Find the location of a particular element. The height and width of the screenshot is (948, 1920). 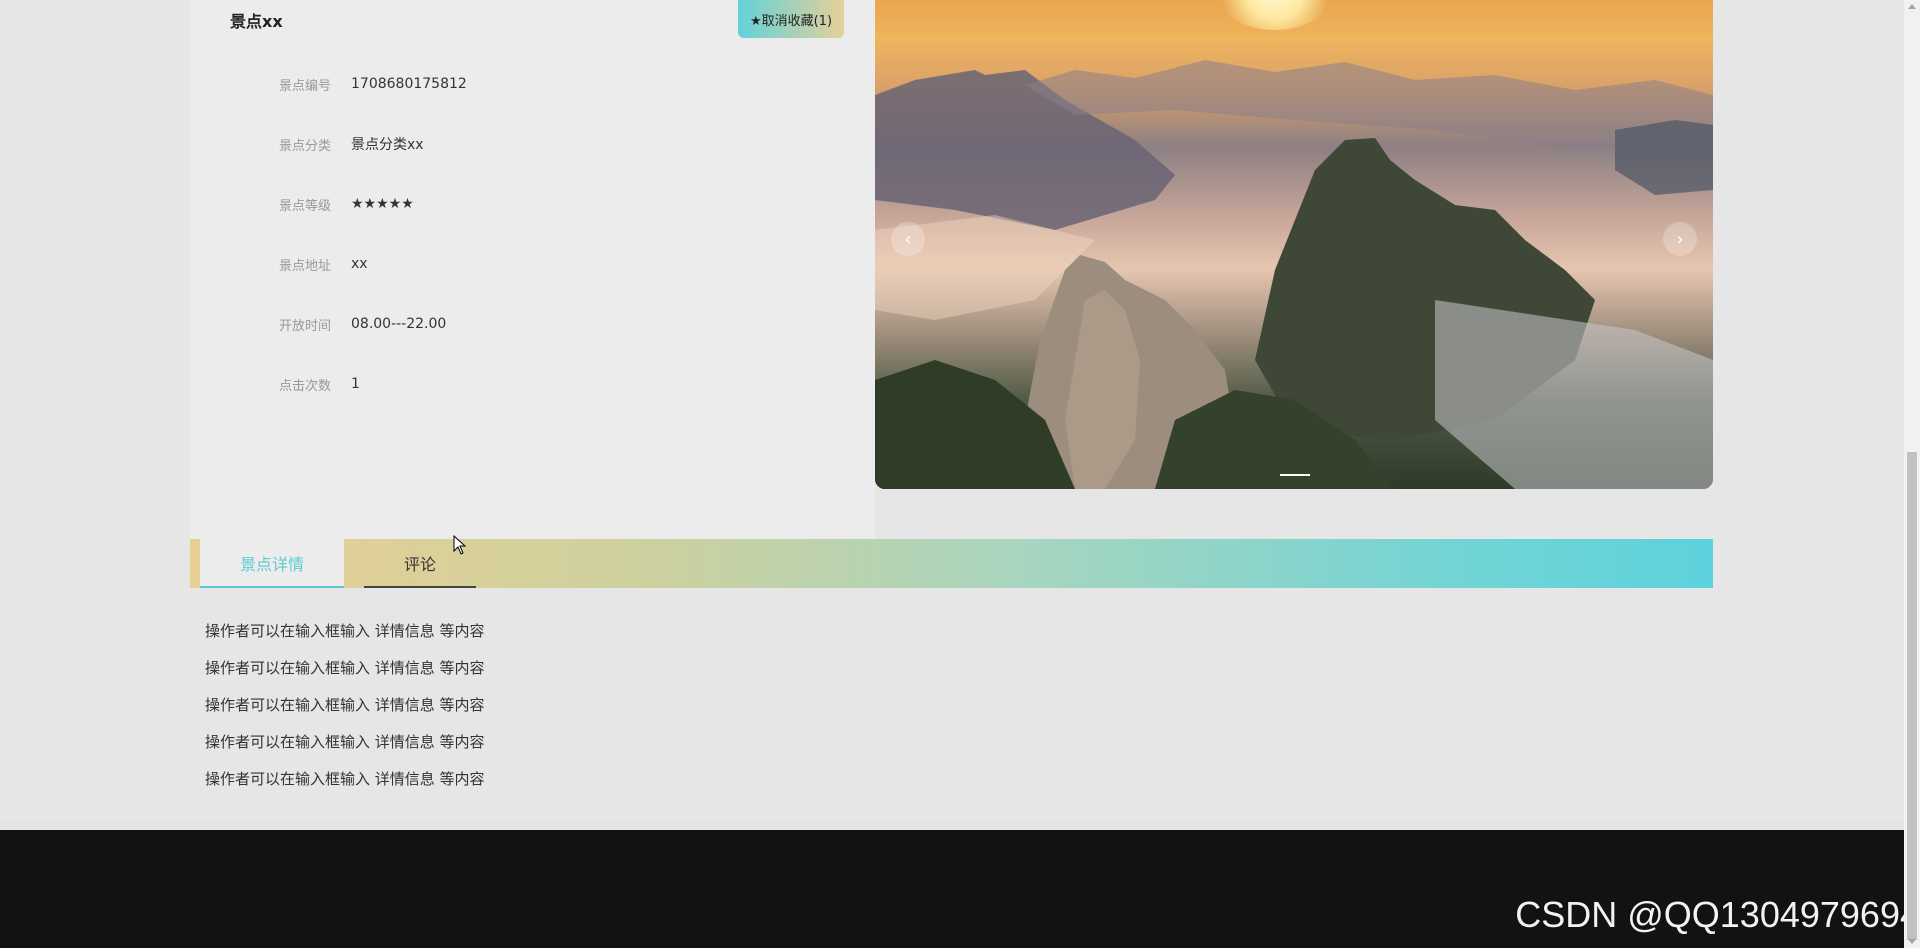

mouse-cursor-icon is located at coordinates (460, 545).